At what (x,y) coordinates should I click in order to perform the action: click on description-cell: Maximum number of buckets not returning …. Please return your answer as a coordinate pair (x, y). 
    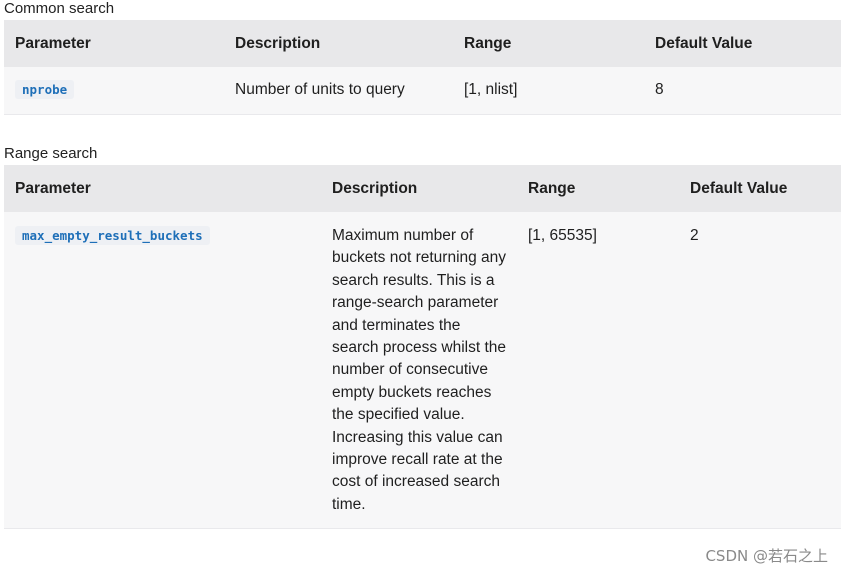
    Looking at the image, I should click on (419, 371).